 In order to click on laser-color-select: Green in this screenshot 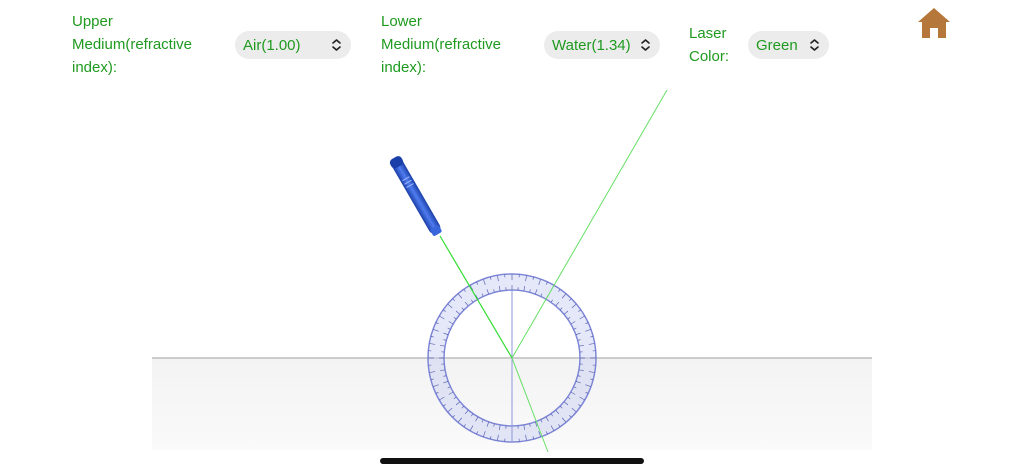, I will do `click(788, 45)`.